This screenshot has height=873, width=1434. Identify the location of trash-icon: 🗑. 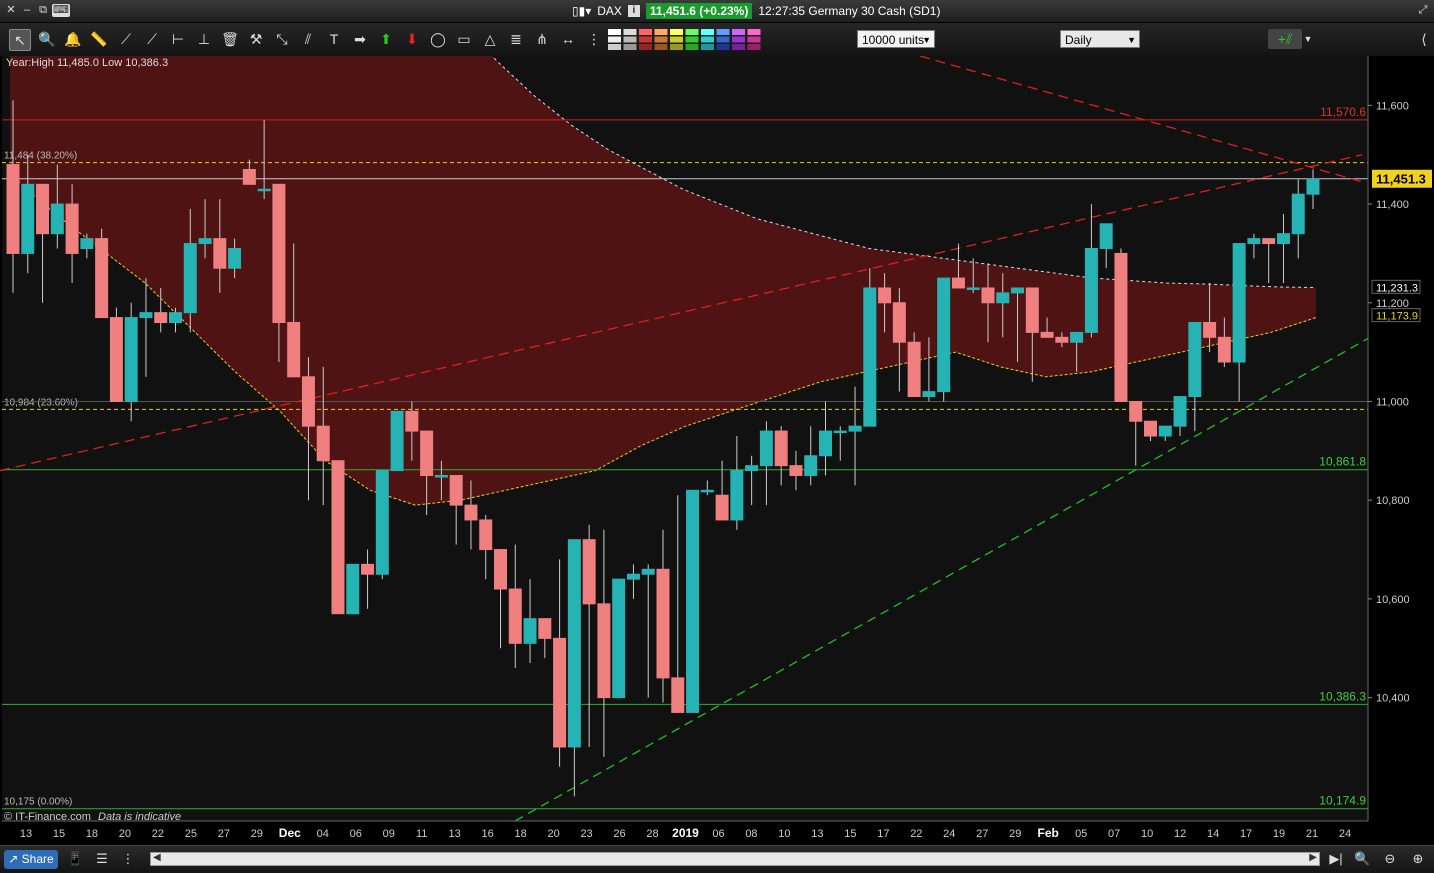
(230, 39).